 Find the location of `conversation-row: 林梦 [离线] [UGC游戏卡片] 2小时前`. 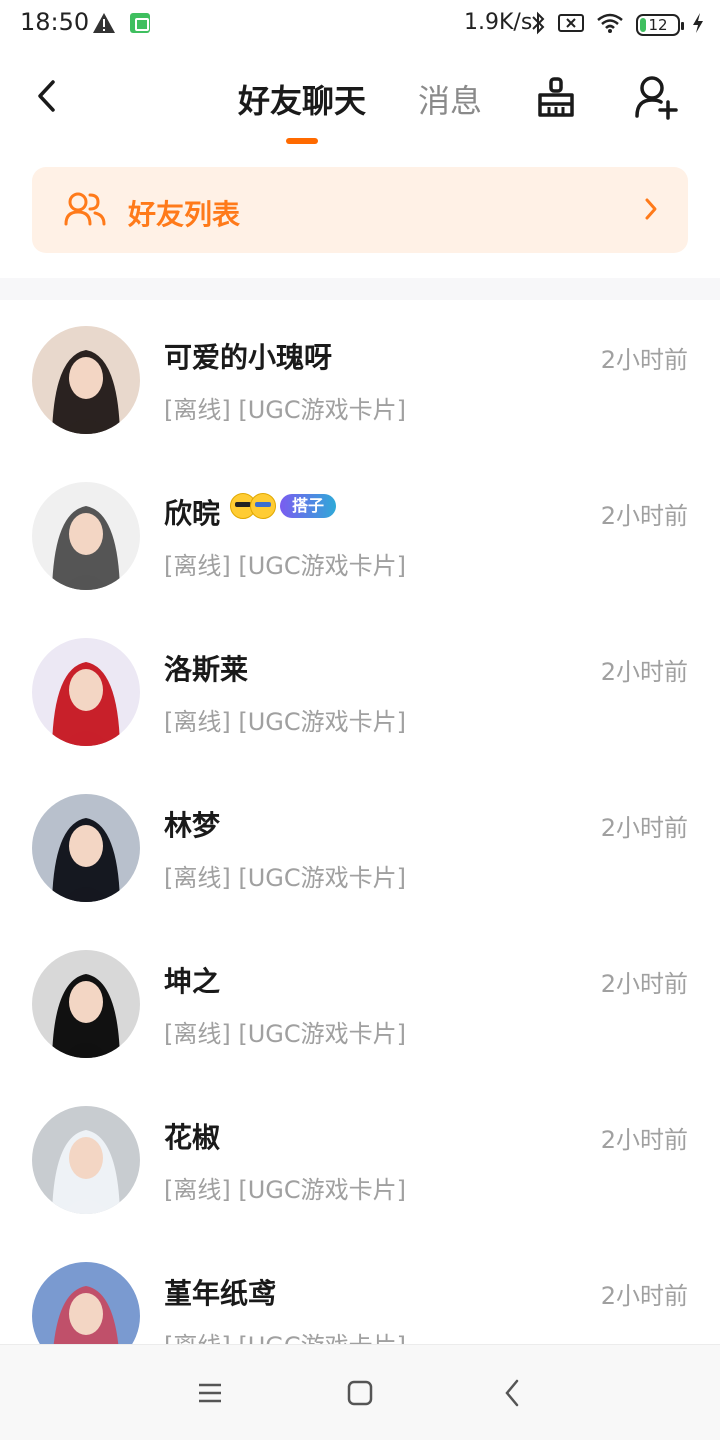

conversation-row: 林梦 [离线] [UGC游戏卡片] 2小时前 is located at coordinates (360, 846).